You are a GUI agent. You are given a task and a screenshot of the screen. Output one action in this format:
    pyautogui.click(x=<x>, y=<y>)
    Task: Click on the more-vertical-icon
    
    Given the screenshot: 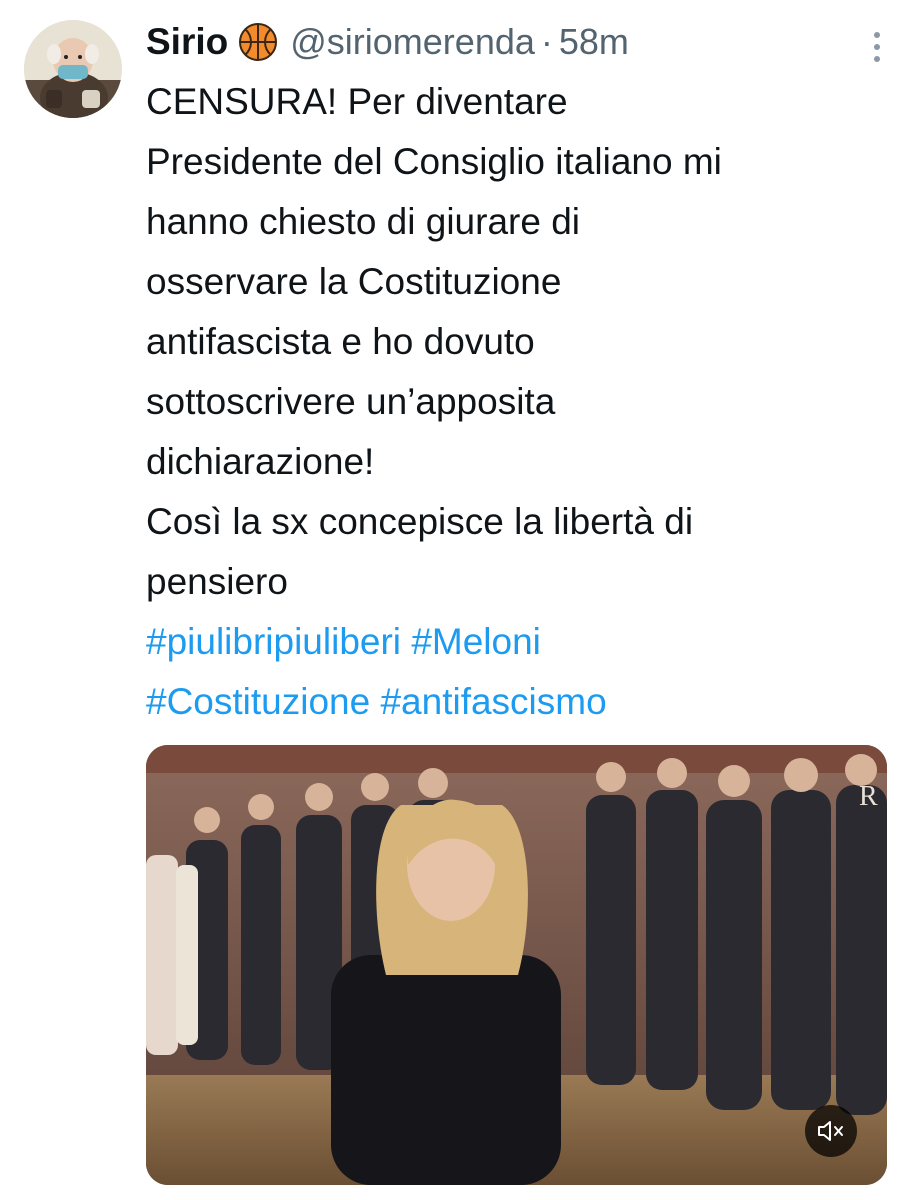 What is the action you would take?
    pyautogui.click(x=877, y=47)
    